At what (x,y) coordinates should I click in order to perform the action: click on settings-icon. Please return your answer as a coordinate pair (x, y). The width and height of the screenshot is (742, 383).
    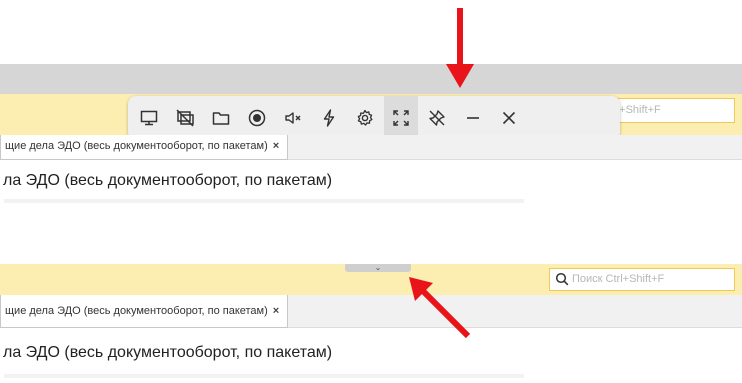
    Looking at the image, I should click on (365, 117).